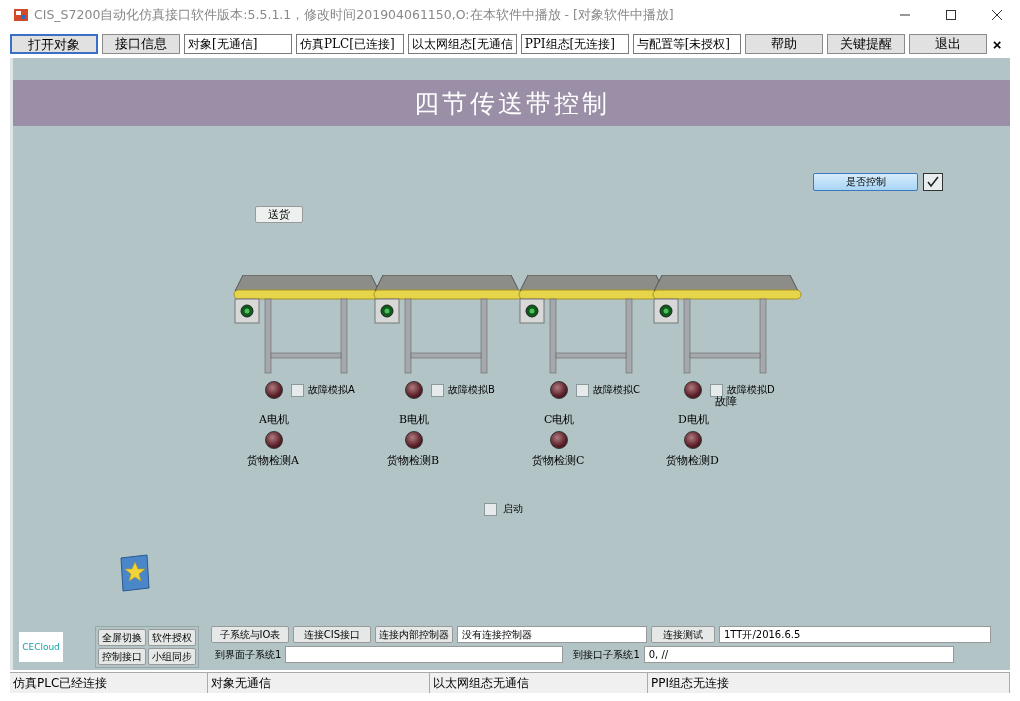 This screenshot has height=701, width=1020. I want to click on toolbar-button: 关键提醒, so click(865, 44).